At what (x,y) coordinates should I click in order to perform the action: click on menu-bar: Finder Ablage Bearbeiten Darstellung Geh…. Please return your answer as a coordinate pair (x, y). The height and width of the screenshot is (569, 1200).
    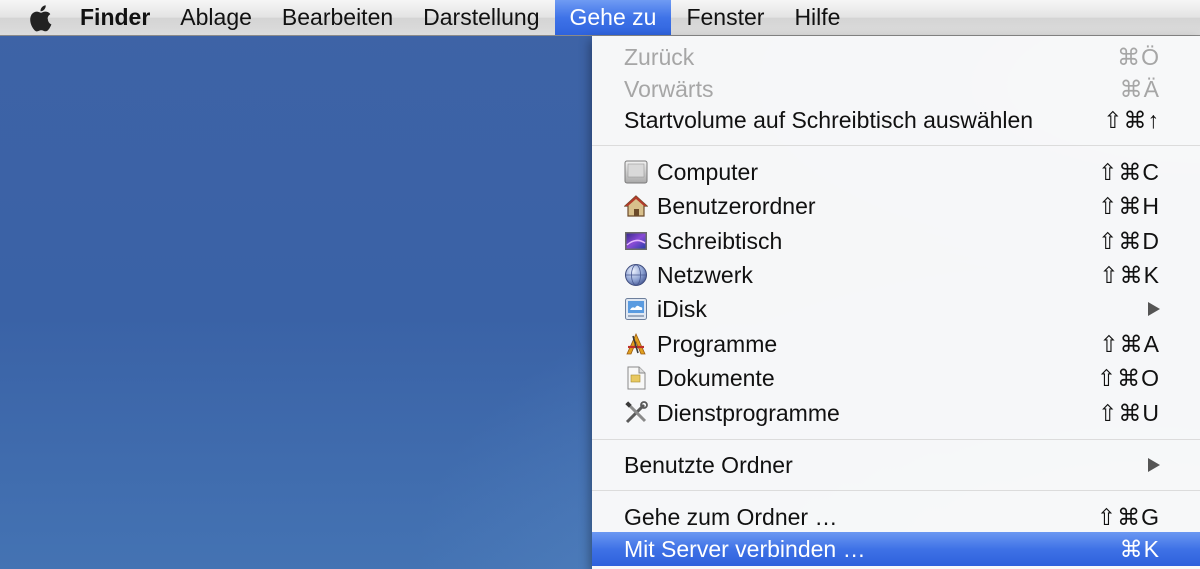
    Looking at the image, I should click on (600, 18).